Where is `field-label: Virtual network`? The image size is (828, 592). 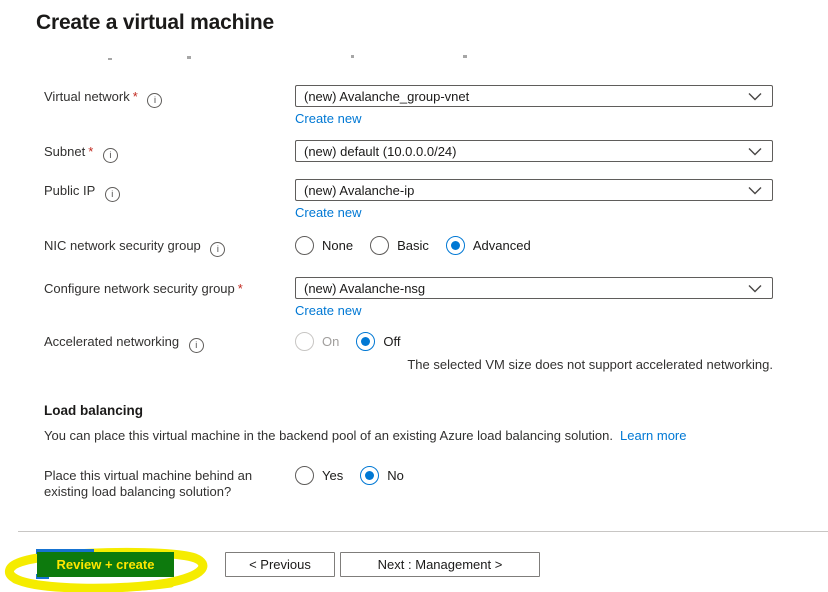 field-label: Virtual network is located at coordinates (87, 96).